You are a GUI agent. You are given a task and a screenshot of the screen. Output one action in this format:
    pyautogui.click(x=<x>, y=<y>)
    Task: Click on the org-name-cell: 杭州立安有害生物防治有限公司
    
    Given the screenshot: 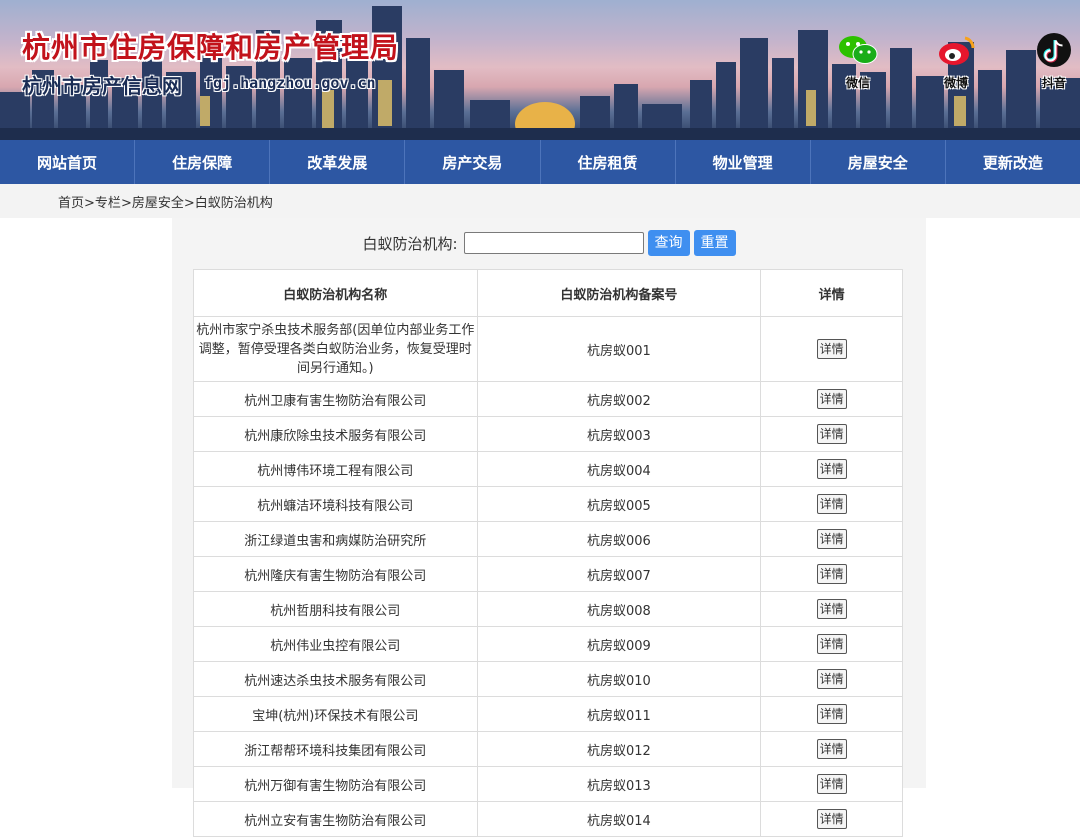 What is the action you would take?
    pyautogui.click(x=335, y=819)
    